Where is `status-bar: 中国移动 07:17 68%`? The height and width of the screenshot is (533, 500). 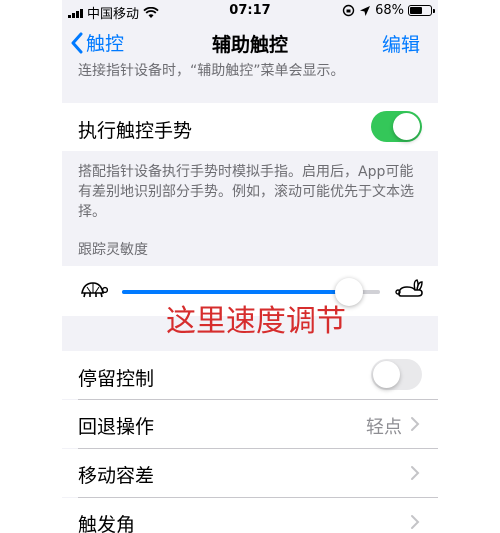
status-bar: 中国移动 07:17 68% is located at coordinates (250, 11).